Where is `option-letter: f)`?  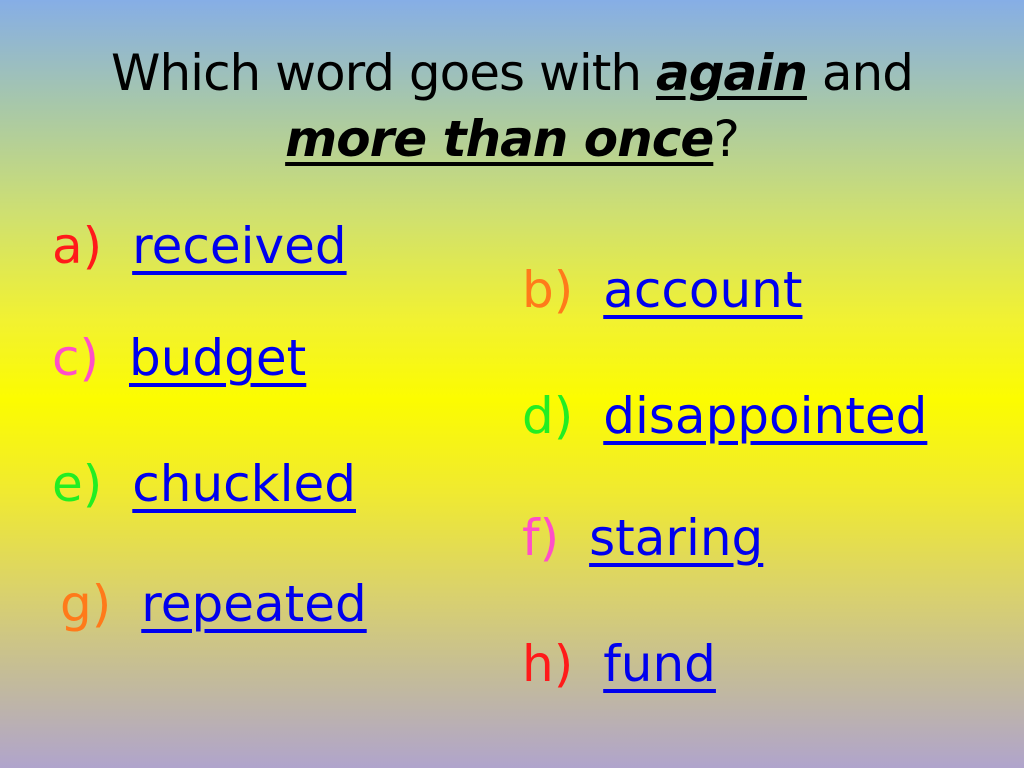 option-letter: f) is located at coordinates (541, 538).